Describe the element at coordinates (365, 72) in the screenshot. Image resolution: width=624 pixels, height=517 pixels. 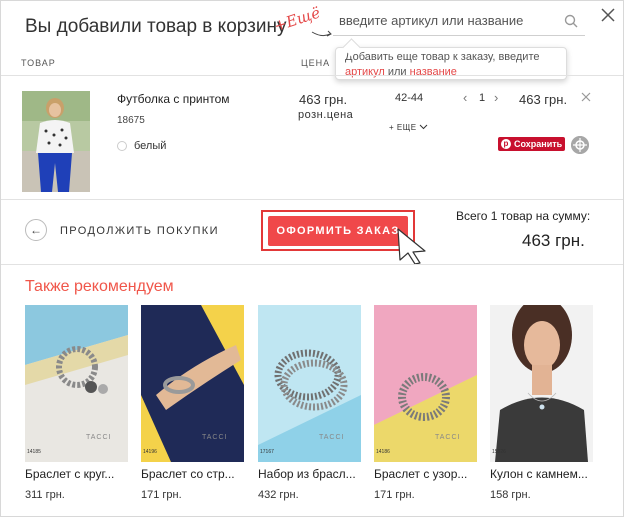
I see `hint-link-sku: артикул` at that location.